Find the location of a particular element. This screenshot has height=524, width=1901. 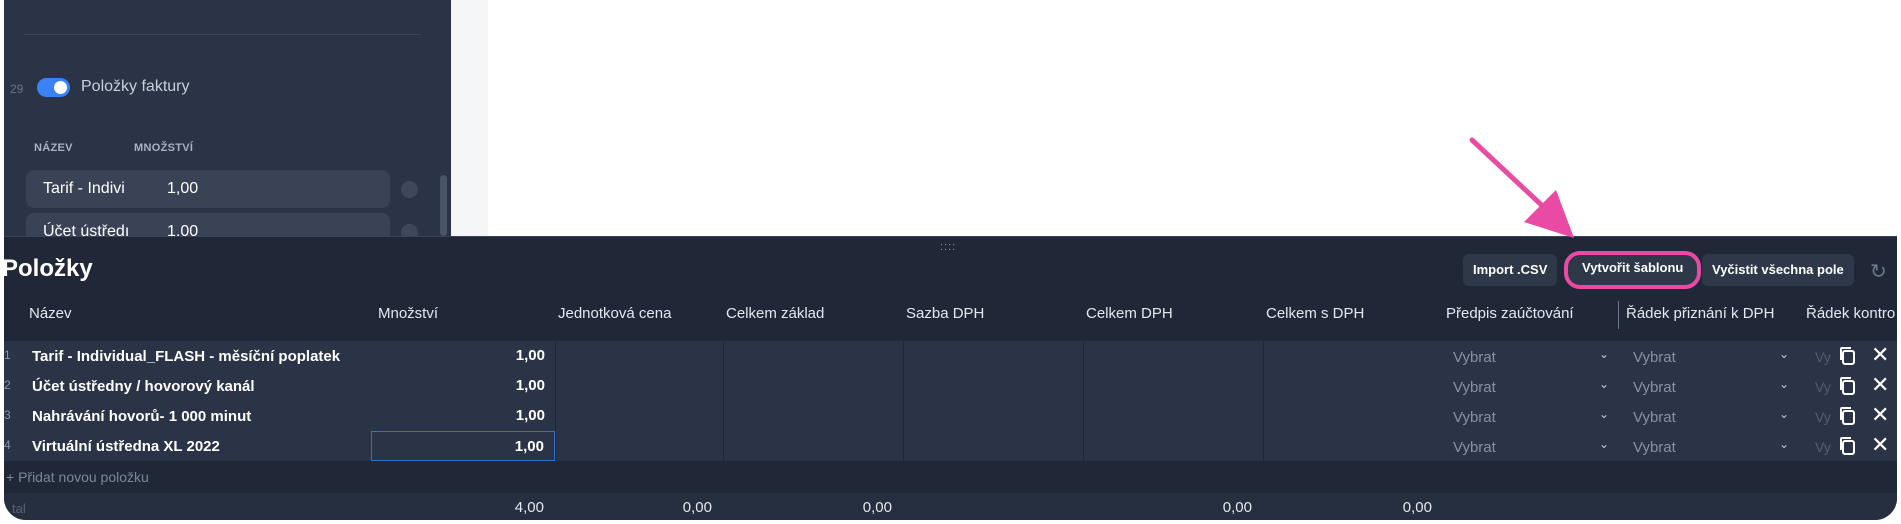

item-name: Nahrávání hovorů- 1 000 minut is located at coordinates (141, 416).